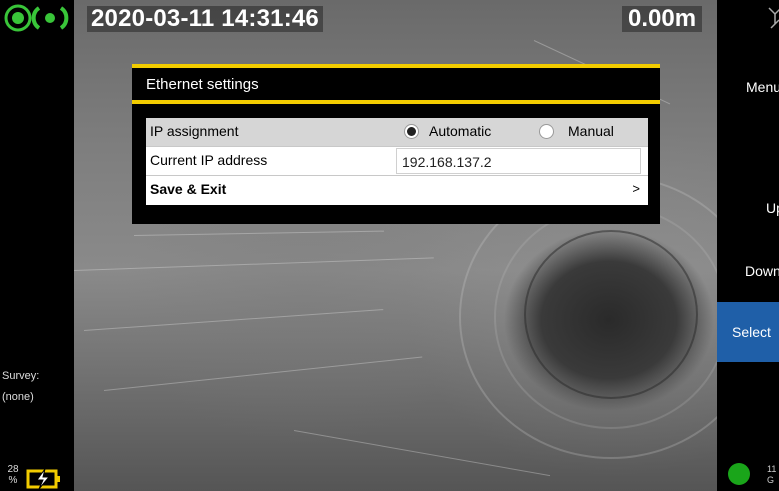 The image size is (779, 491). What do you see at coordinates (447, 162) in the screenshot?
I see `ip-address-value: 192.168.137.2` at bounding box center [447, 162].